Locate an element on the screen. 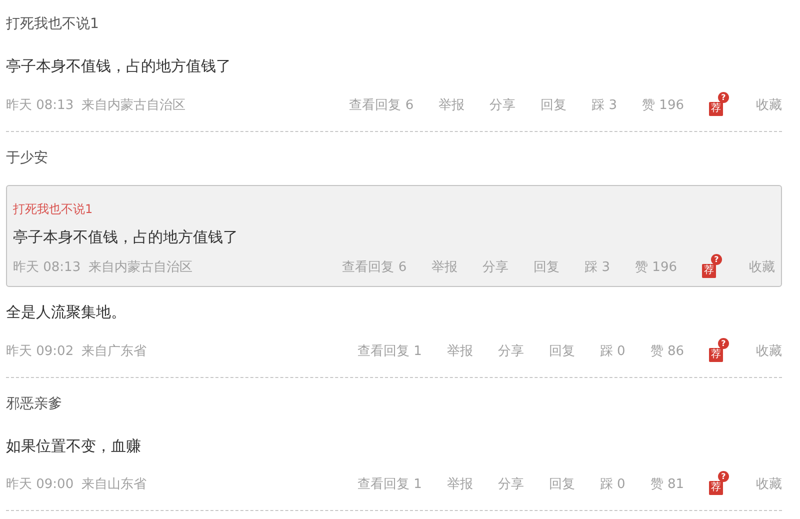 The image size is (800, 519). comment-author: 于少安 is located at coordinates (27, 158).